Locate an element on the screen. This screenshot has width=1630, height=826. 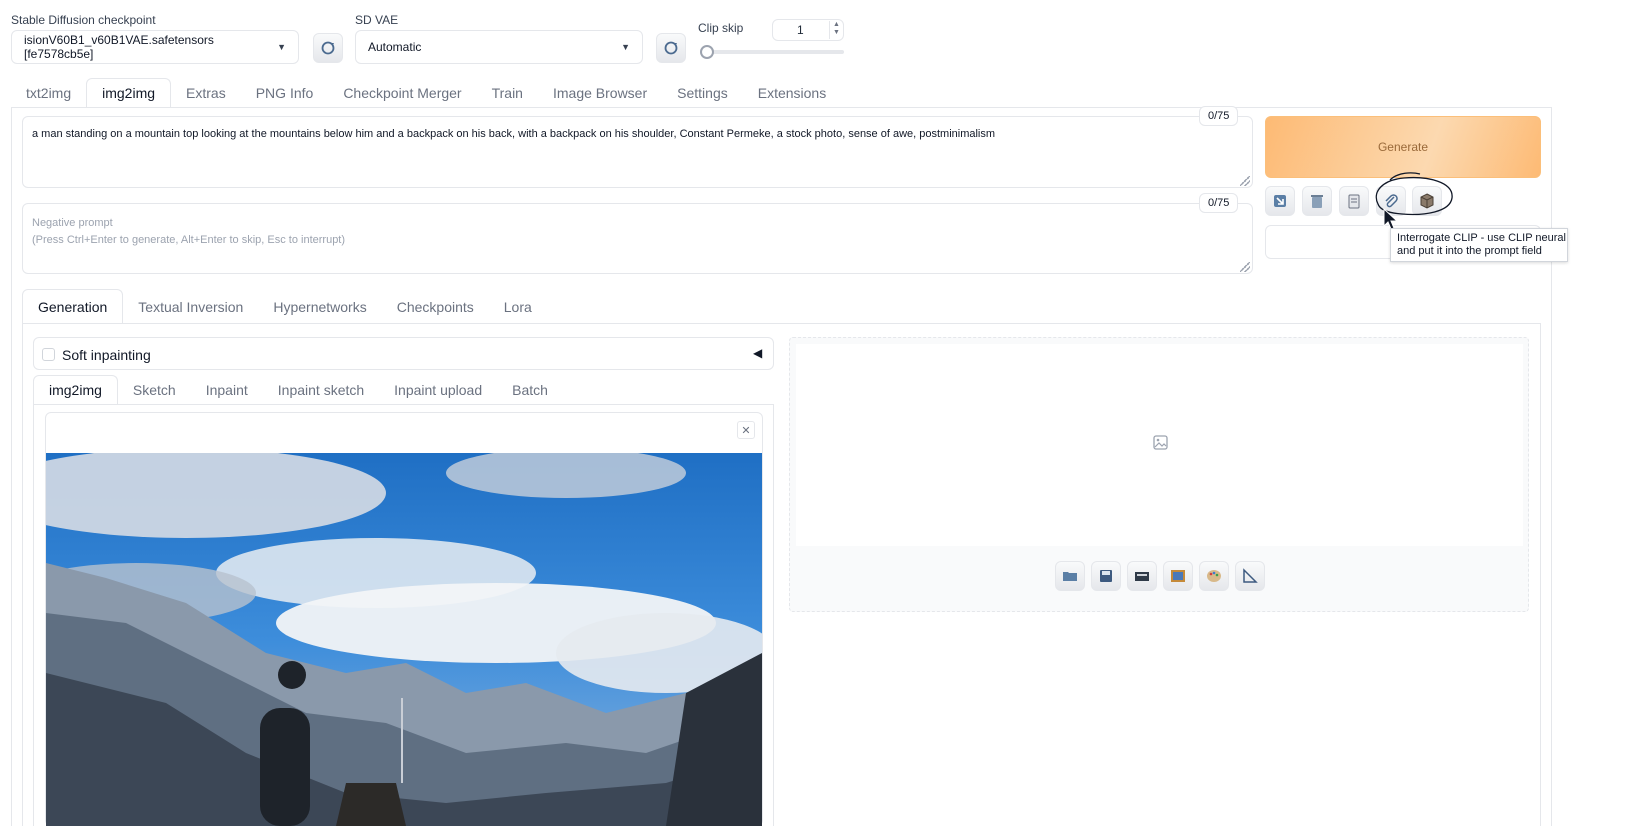
tab-divider is located at coordinates (781, 107).